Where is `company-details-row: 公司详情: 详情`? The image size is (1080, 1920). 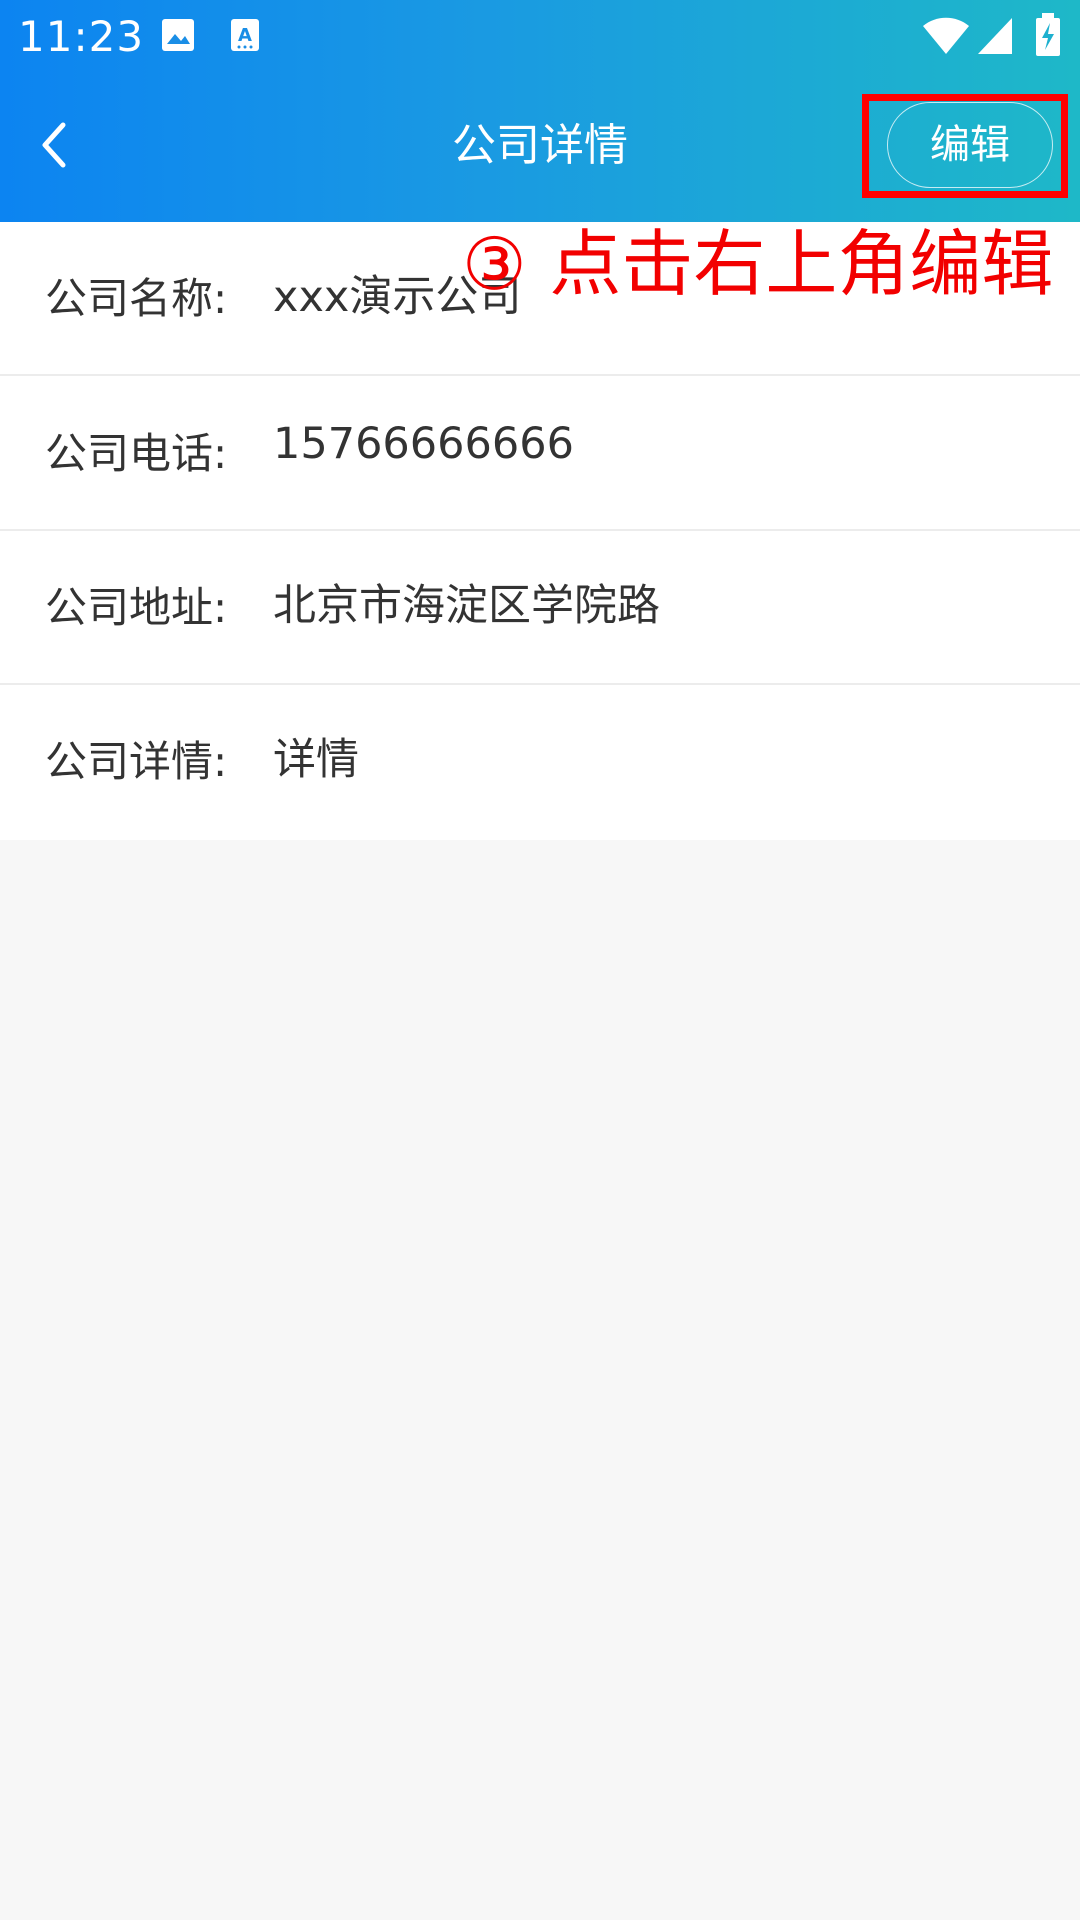 company-details-row: 公司详情: 详情 is located at coordinates (540, 762).